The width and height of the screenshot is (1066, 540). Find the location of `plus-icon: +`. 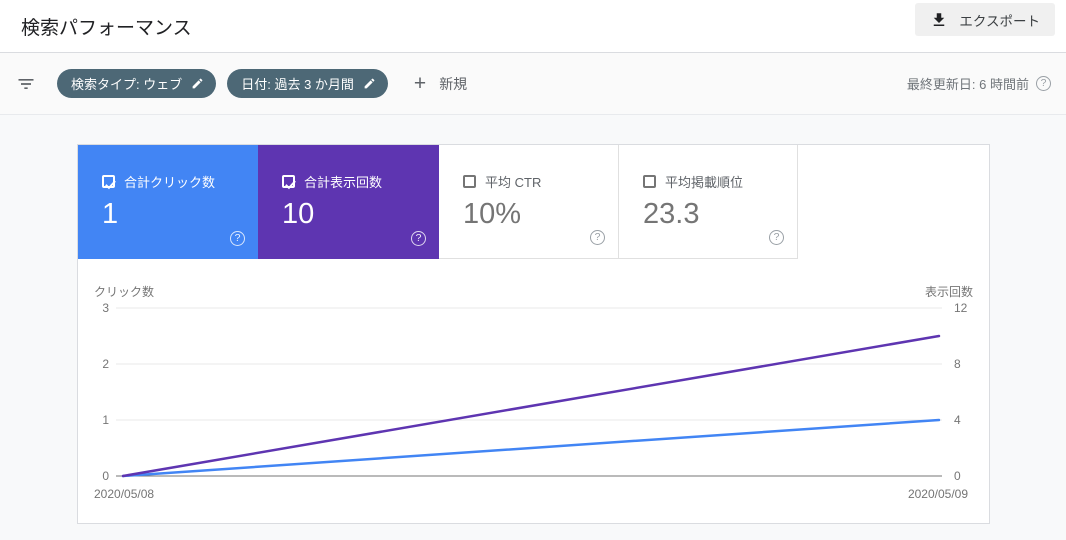

plus-icon: + is located at coordinates (420, 83).